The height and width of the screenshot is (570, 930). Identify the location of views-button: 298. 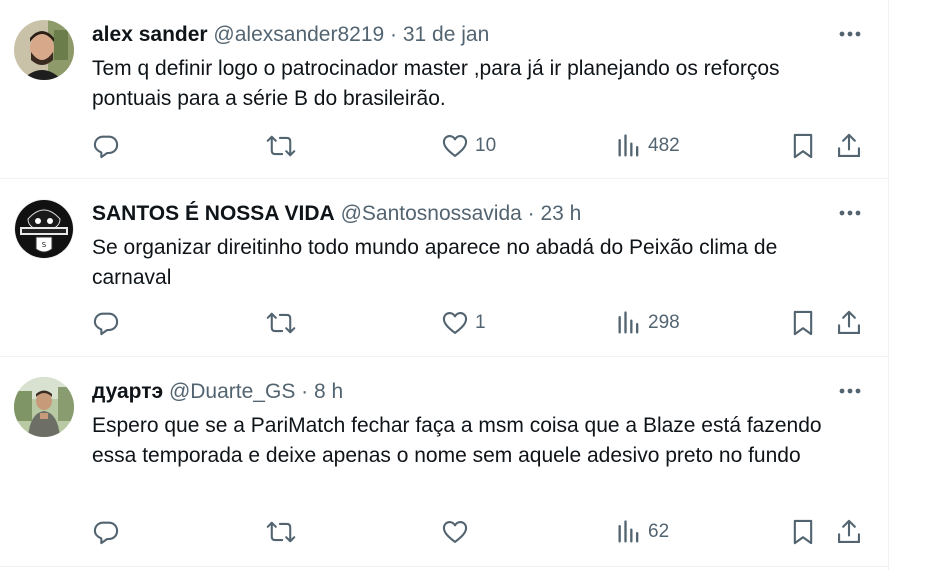
(648, 323).